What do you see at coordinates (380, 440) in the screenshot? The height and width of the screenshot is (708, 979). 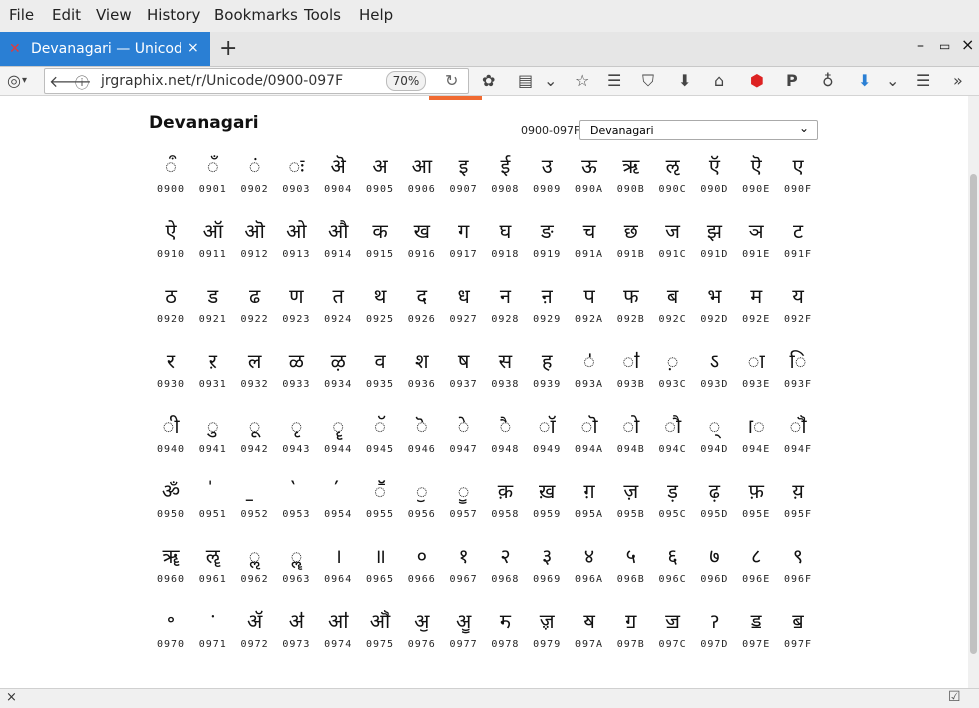 I see `glyph-cell: ॅ 0945` at bounding box center [380, 440].